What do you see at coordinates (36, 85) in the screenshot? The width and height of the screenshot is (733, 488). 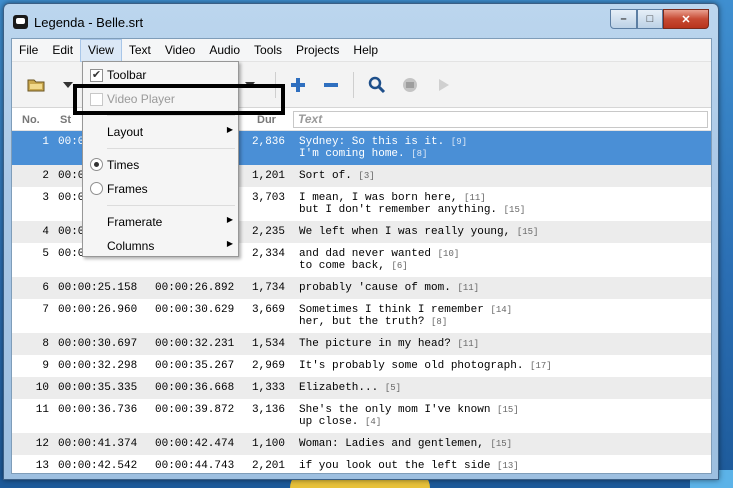 I see `open-folder-icon` at bounding box center [36, 85].